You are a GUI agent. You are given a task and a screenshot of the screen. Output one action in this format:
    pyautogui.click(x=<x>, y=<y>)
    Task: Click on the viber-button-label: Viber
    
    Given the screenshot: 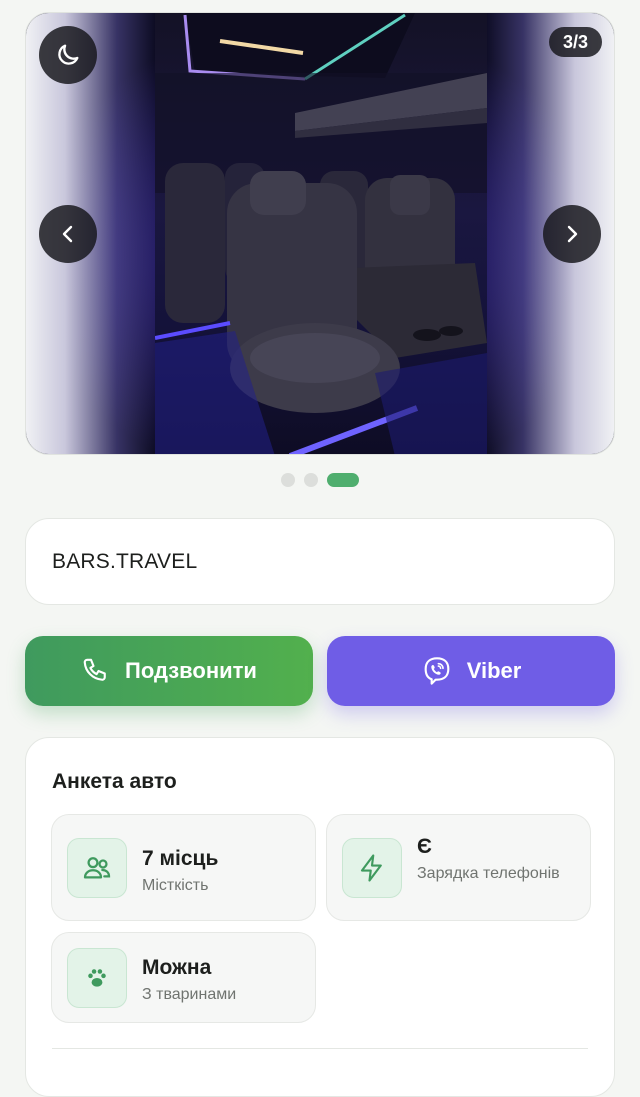 What is the action you would take?
    pyautogui.click(x=494, y=670)
    